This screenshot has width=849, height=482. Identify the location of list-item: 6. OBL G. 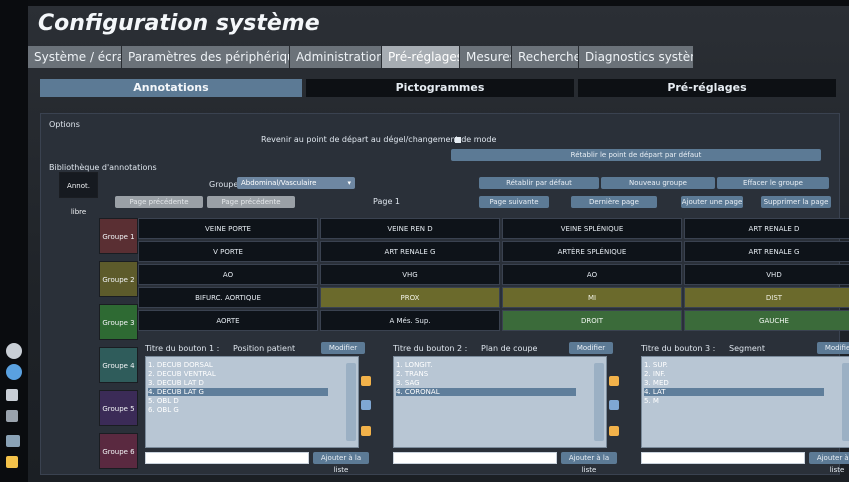
(238, 410).